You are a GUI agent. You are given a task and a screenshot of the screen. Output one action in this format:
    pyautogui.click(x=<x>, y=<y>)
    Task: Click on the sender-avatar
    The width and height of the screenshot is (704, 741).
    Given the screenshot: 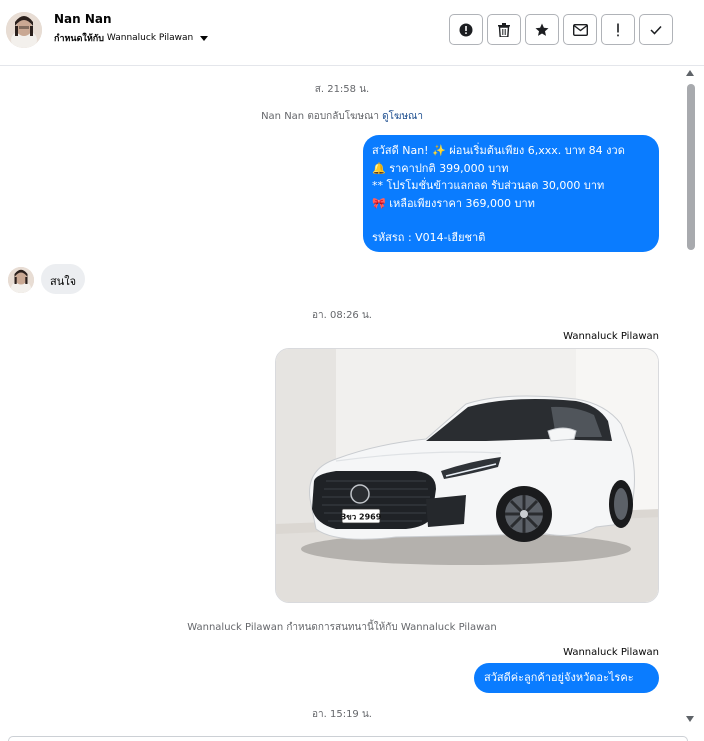 What is the action you would take?
    pyautogui.click(x=21, y=280)
    